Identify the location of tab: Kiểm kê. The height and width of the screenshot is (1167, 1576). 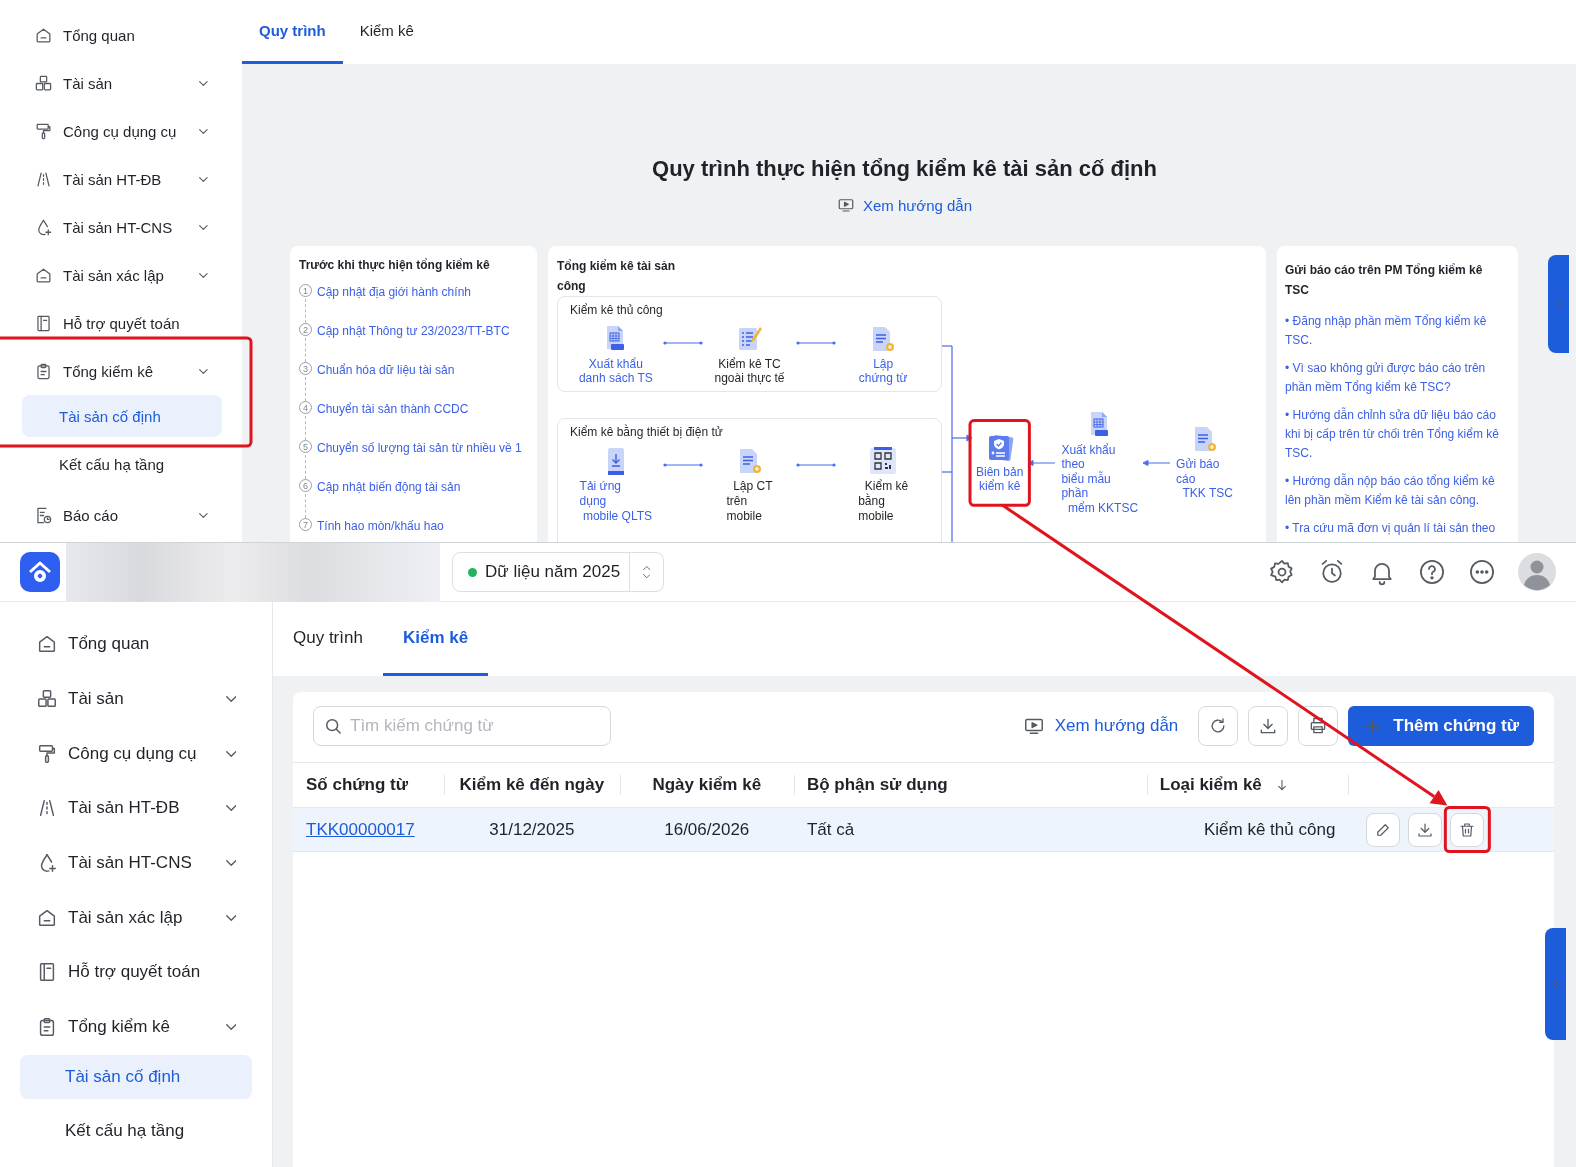
(386, 32).